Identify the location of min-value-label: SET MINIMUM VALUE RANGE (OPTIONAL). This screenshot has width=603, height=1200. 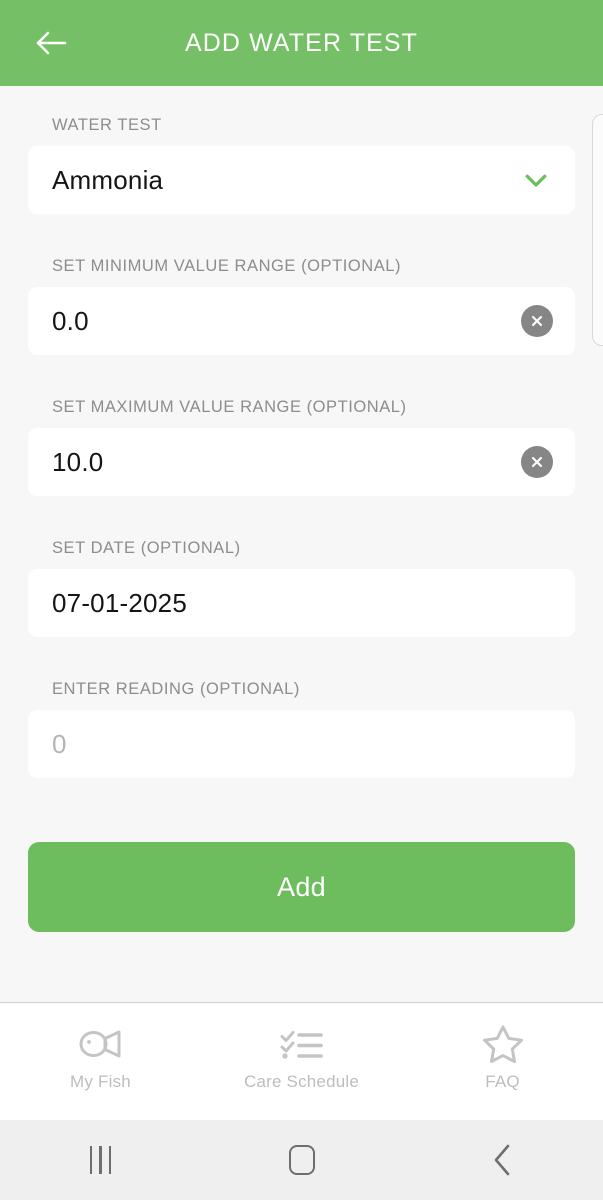
(227, 266).